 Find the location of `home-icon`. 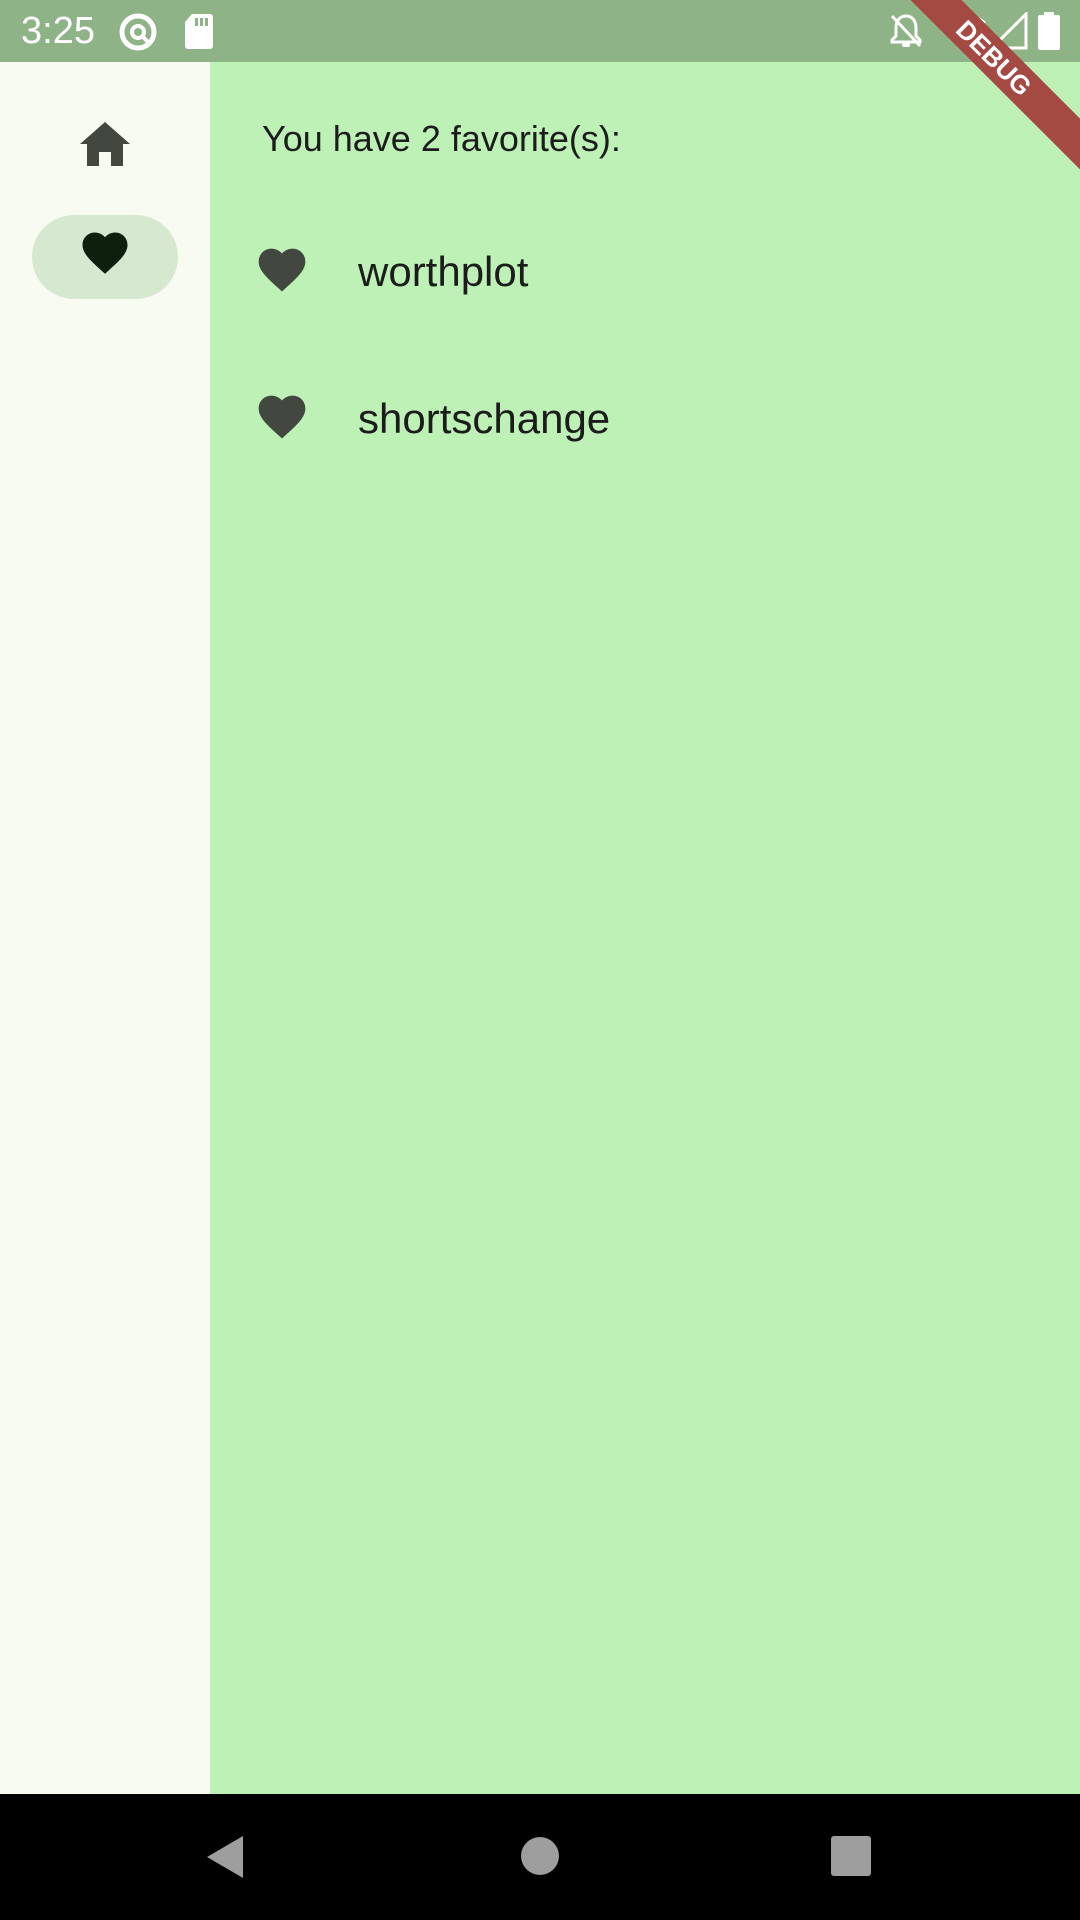

home-icon is located at coordinates (105, 146).